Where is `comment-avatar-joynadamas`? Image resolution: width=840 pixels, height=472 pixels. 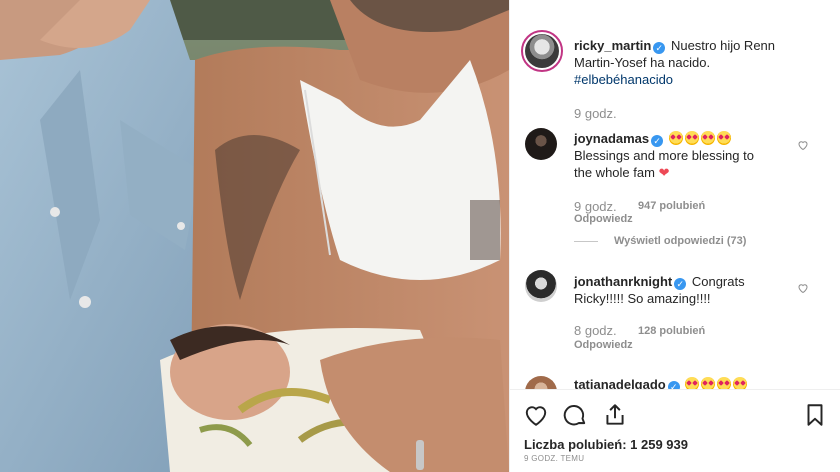 comment-avatar-joynadamas is located at coordinates (541, 144).